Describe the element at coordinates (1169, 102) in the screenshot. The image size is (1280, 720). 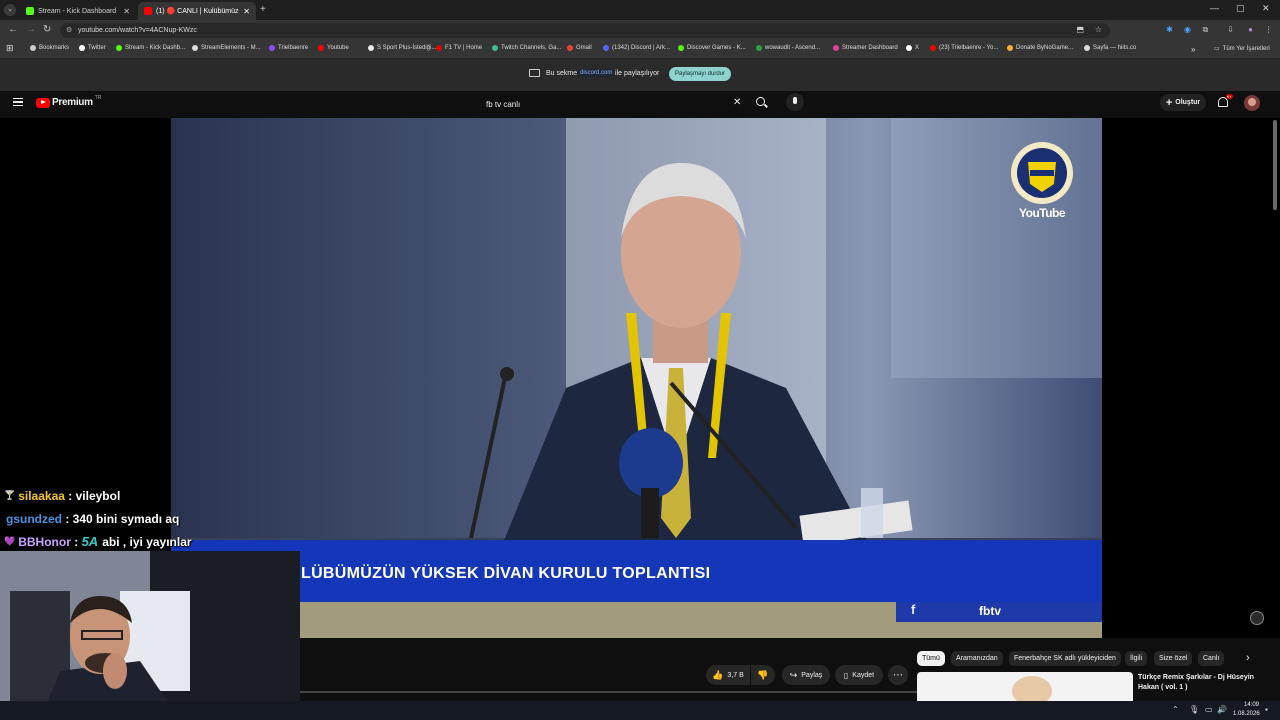
I see `plus-icon: +` at that location.